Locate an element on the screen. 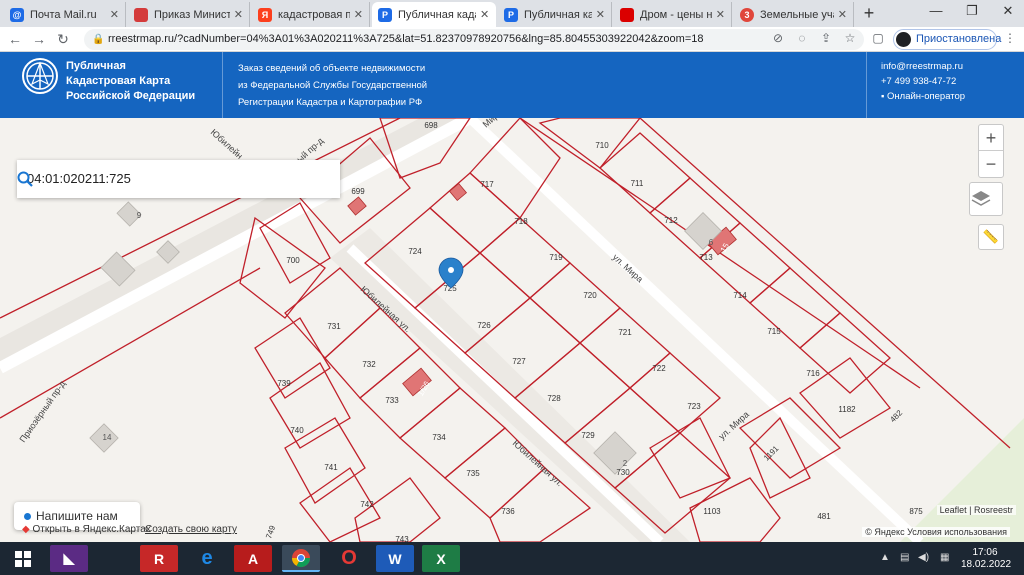 This screenshot has width=1024, height=575. chrome-icon is located at coordinates (301, 558).